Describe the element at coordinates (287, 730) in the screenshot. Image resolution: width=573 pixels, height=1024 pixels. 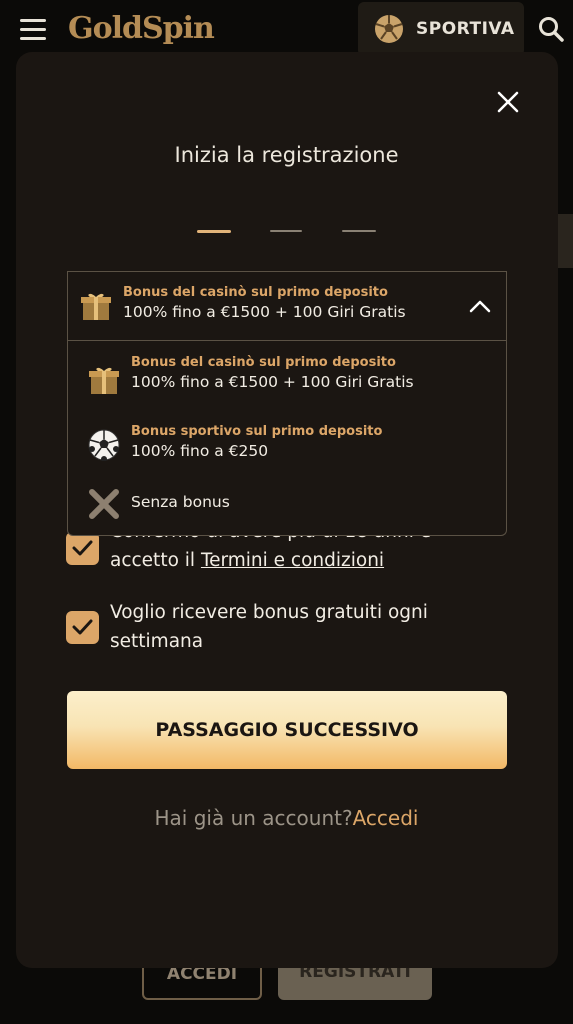
I see `next-step-button: PASSAGGIO SUCCESSIVO` at that location.